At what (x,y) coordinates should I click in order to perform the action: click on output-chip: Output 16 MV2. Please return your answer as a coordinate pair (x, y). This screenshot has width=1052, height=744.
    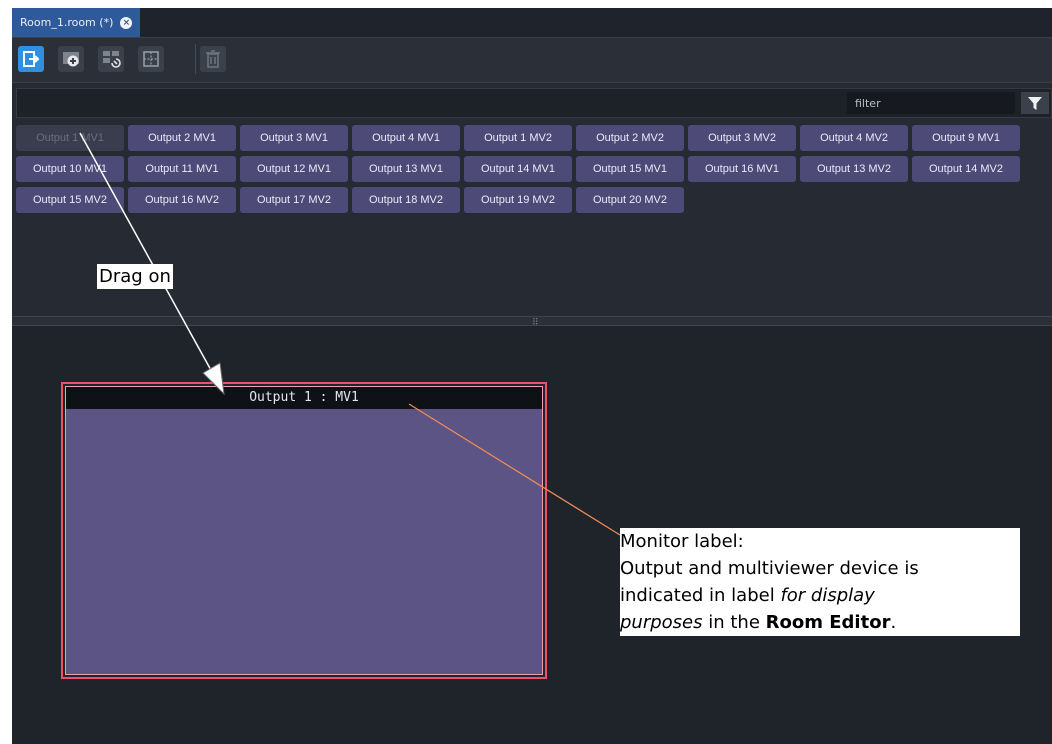
    Looking at the image, I should click on (182, 200).